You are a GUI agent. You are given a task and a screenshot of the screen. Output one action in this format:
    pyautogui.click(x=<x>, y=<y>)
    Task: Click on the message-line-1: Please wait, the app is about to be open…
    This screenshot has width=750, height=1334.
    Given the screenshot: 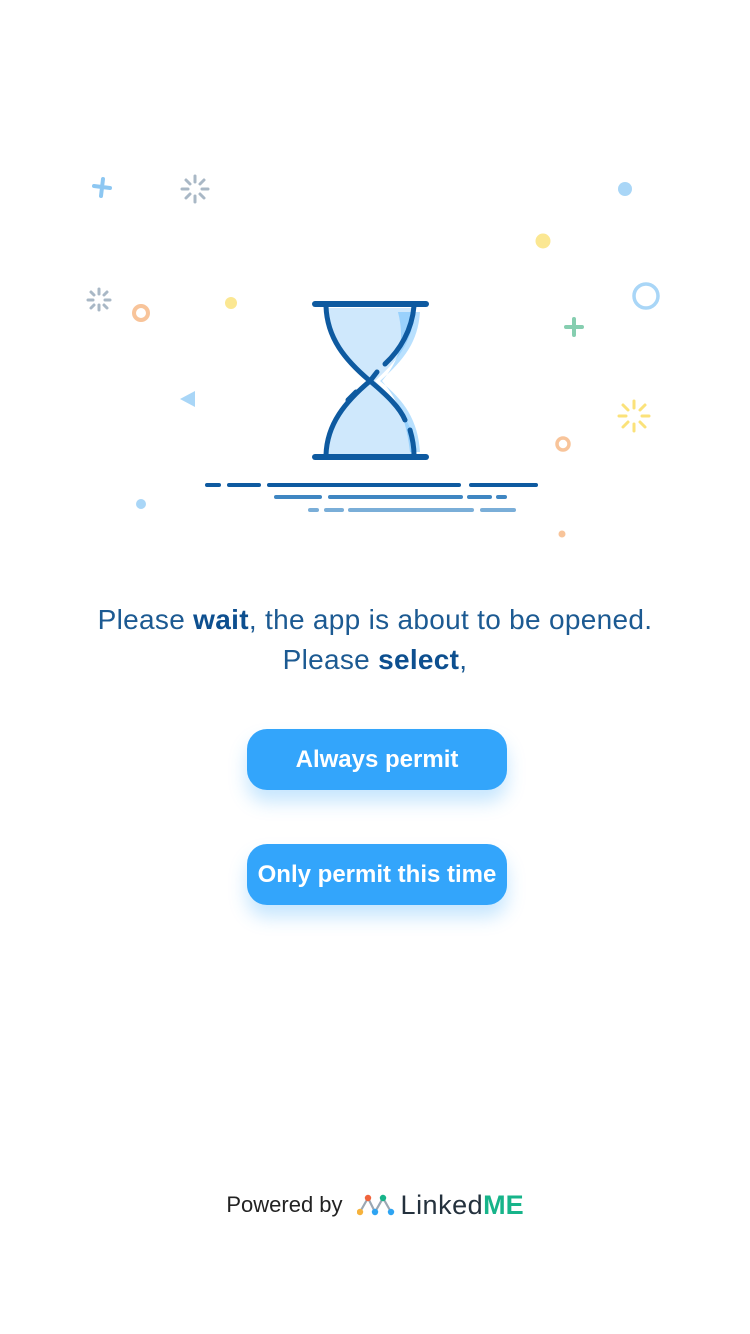 What is the action you would take?
    pyautogui.click(x=375, y=619)
    